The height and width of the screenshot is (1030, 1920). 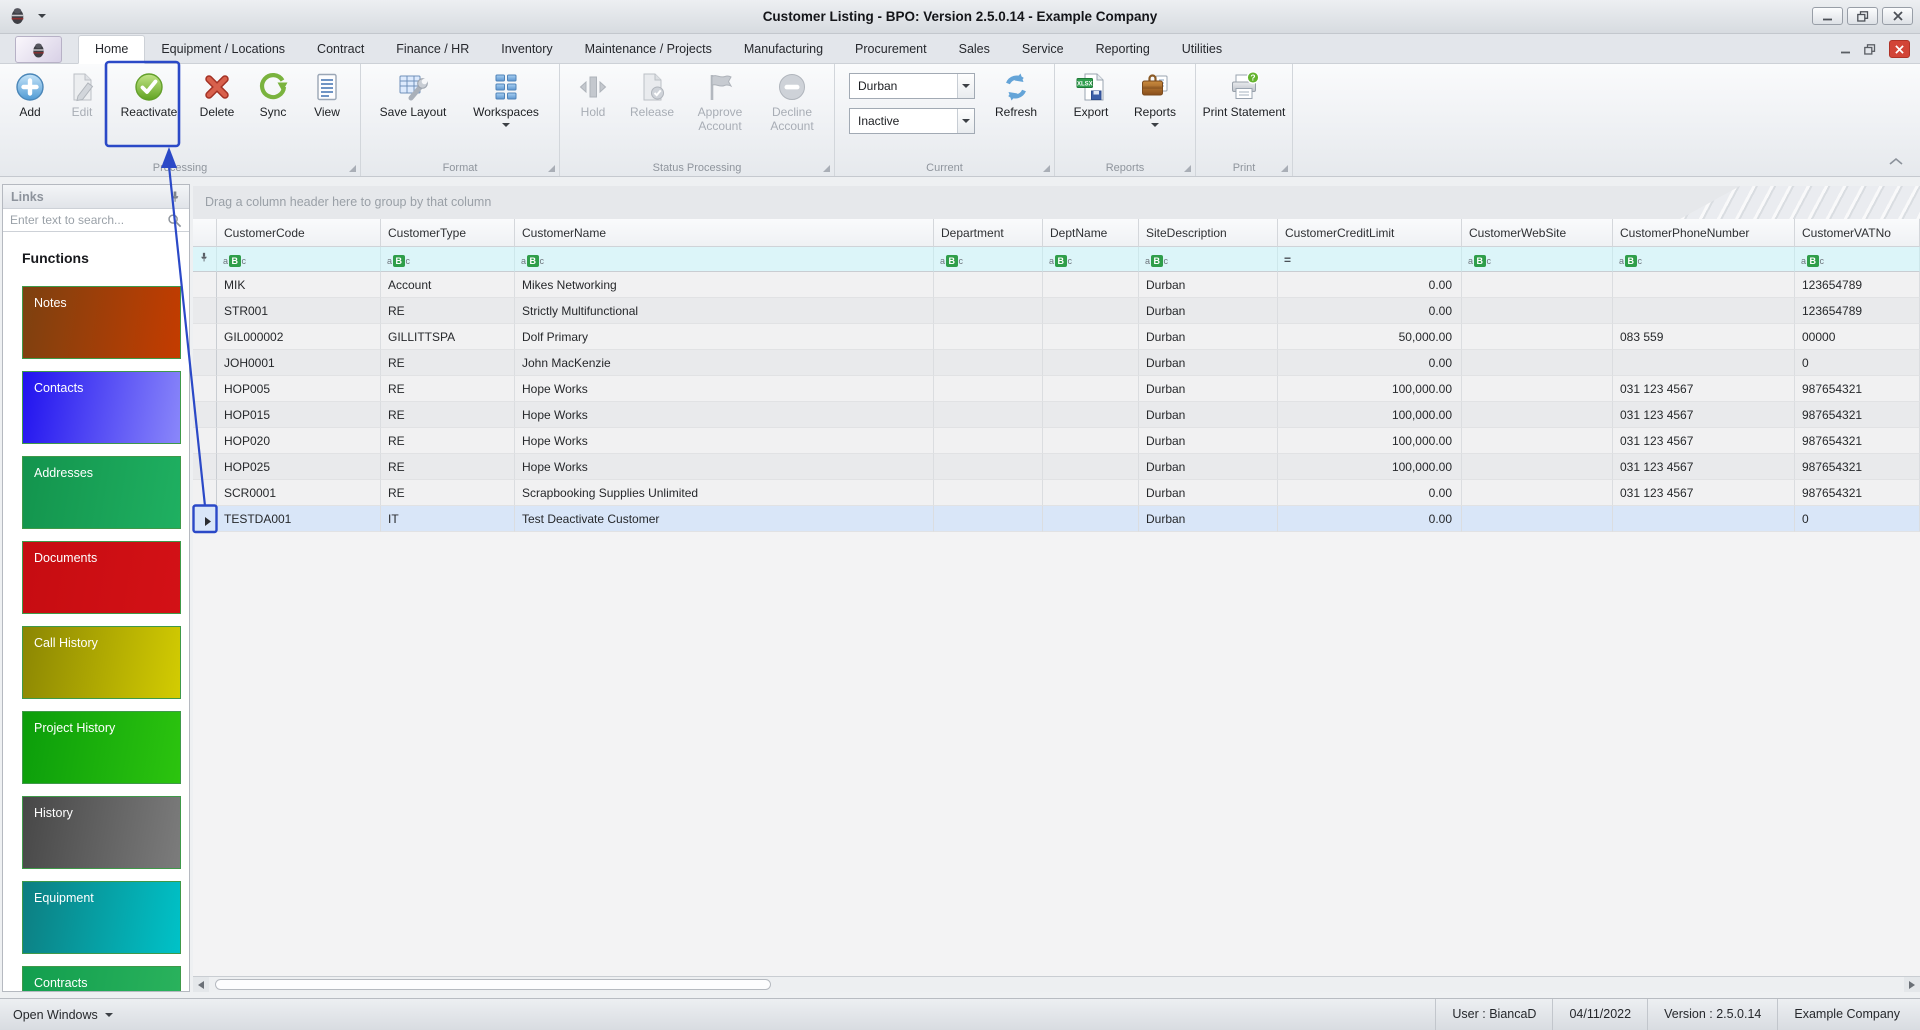 I want to click on site-select: Durban, so click(x=912, y=86).